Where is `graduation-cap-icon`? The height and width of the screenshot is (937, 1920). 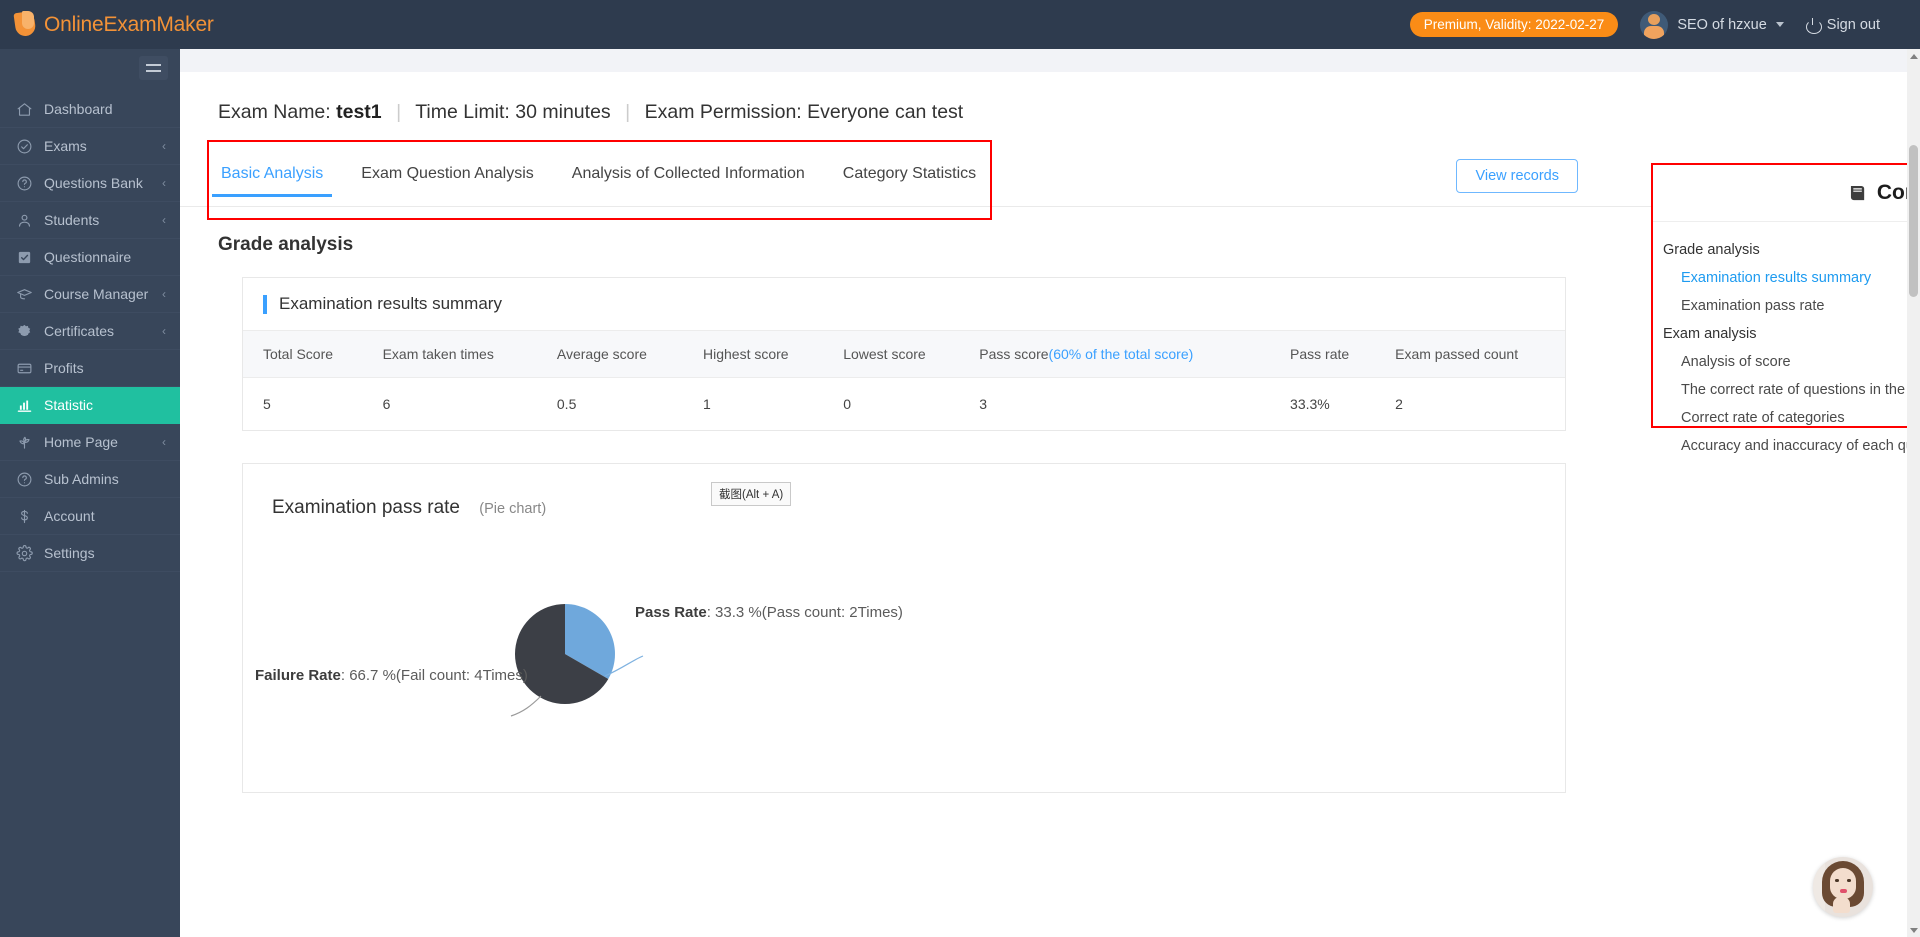
graduation-cap-icon is located at coordinates (24, 294).